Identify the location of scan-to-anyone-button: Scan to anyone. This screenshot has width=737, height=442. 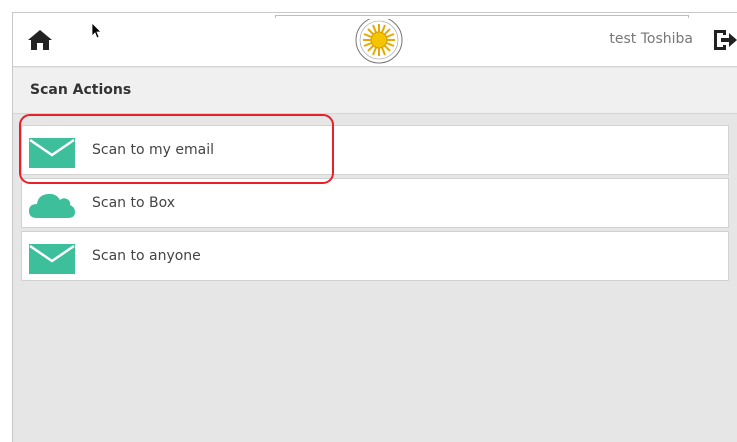
(375, 256).